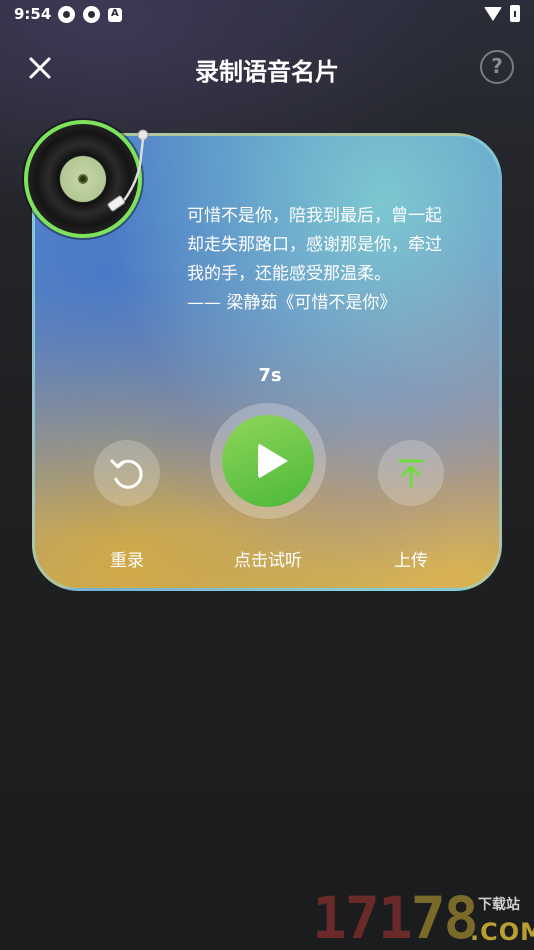 The width and height of the screenshot is (534, 950). I want to click on status-bar: 9:54, so click(267, 14).